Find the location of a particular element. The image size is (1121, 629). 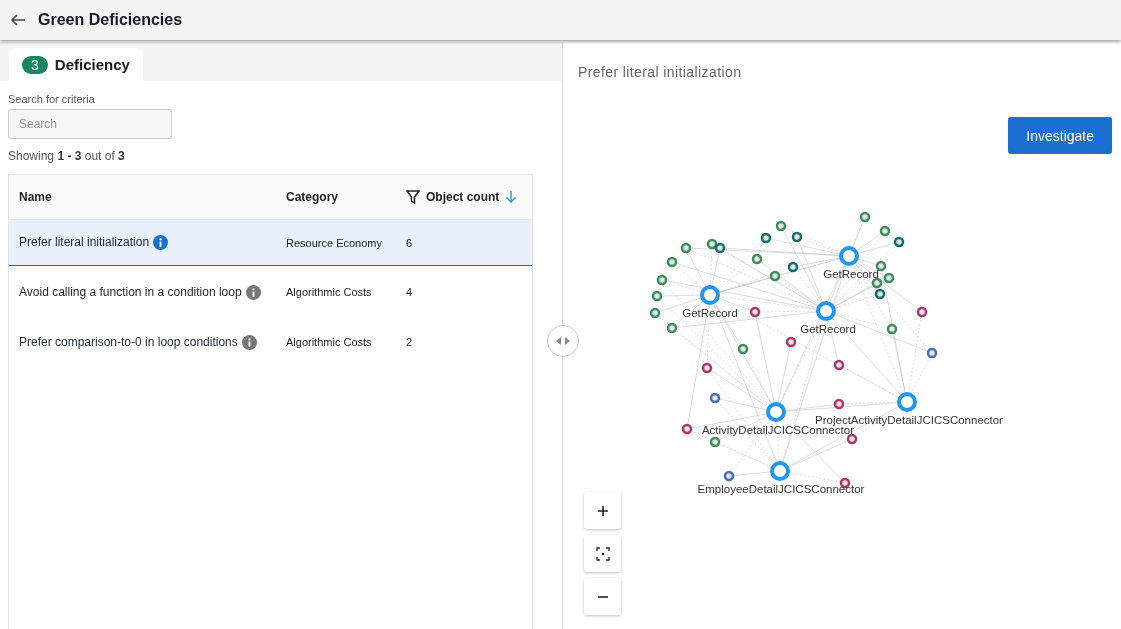

left-right-arrows-icon is located at coordinates (563, 341).